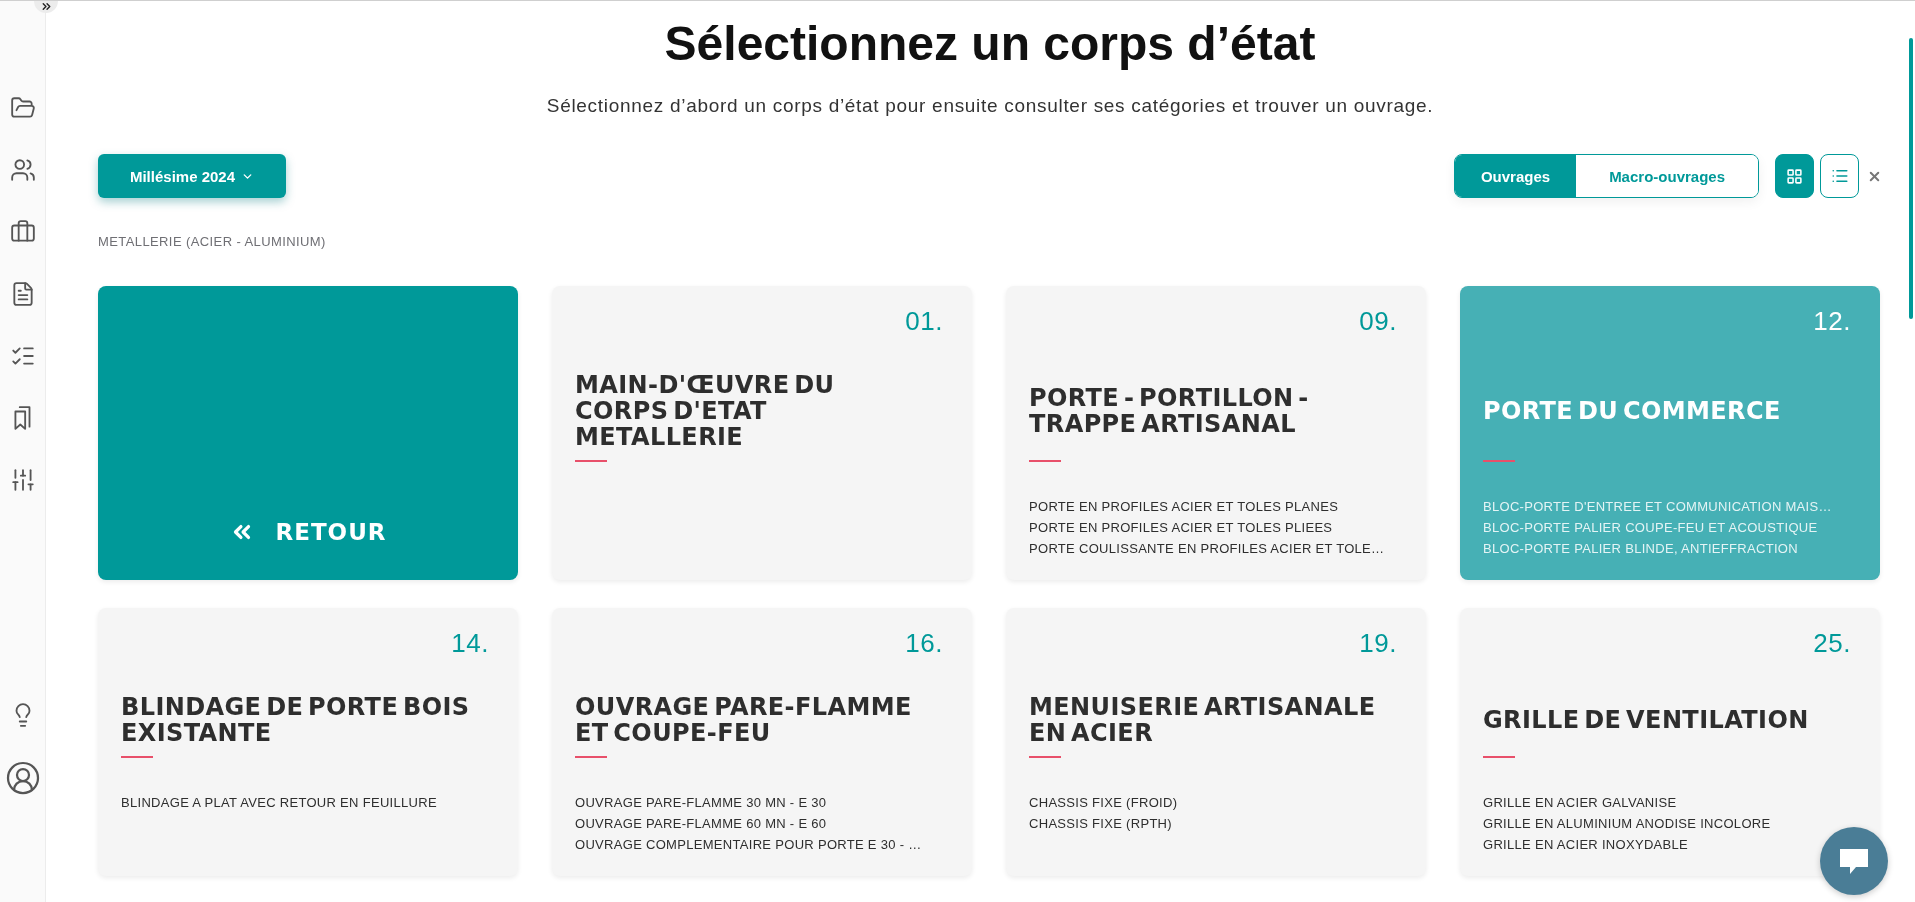  I want to click on subcategory-text: OUVRAGE PARE-FLAMME 60 MN - E 60, so click(701, 824).